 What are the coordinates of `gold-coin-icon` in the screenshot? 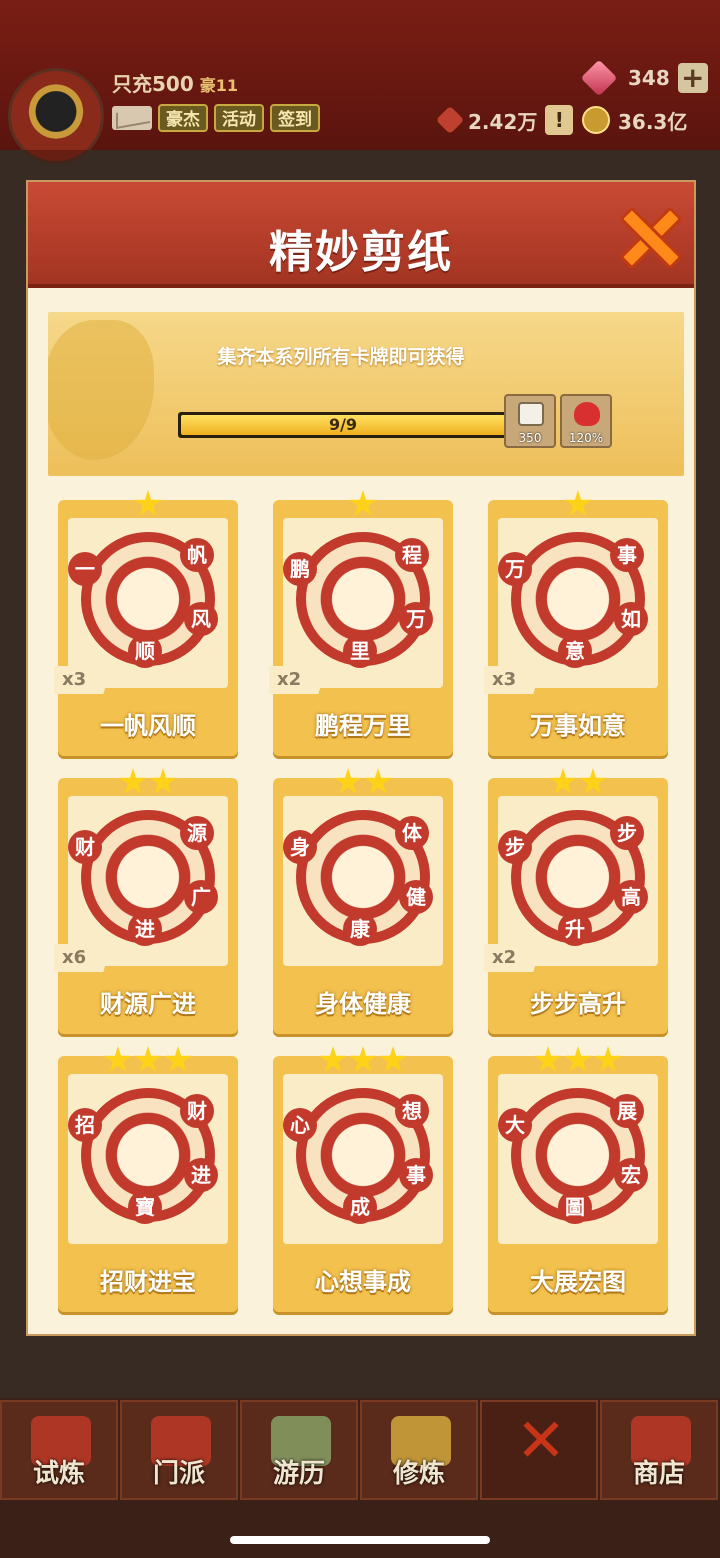 It's located at (596, 120).